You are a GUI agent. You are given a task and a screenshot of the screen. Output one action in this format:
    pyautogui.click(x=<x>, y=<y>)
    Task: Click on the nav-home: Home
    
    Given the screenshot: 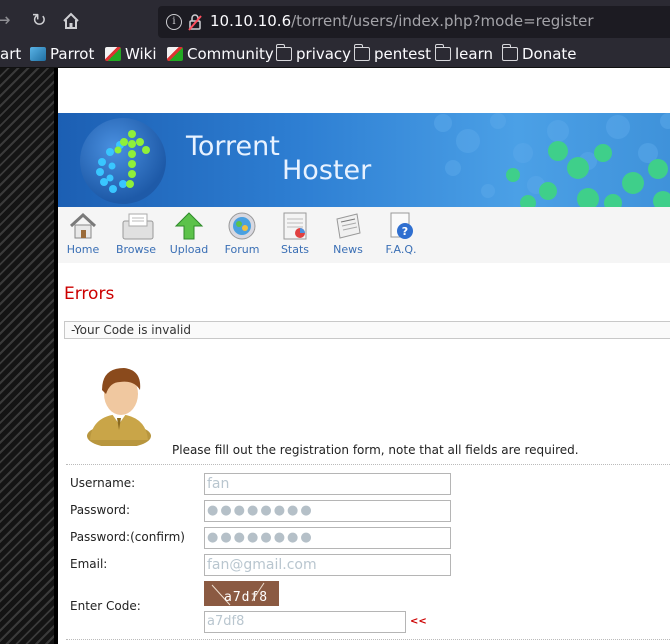 What is the action you would take?
    pyautogui.click(x=83, y=233)
    